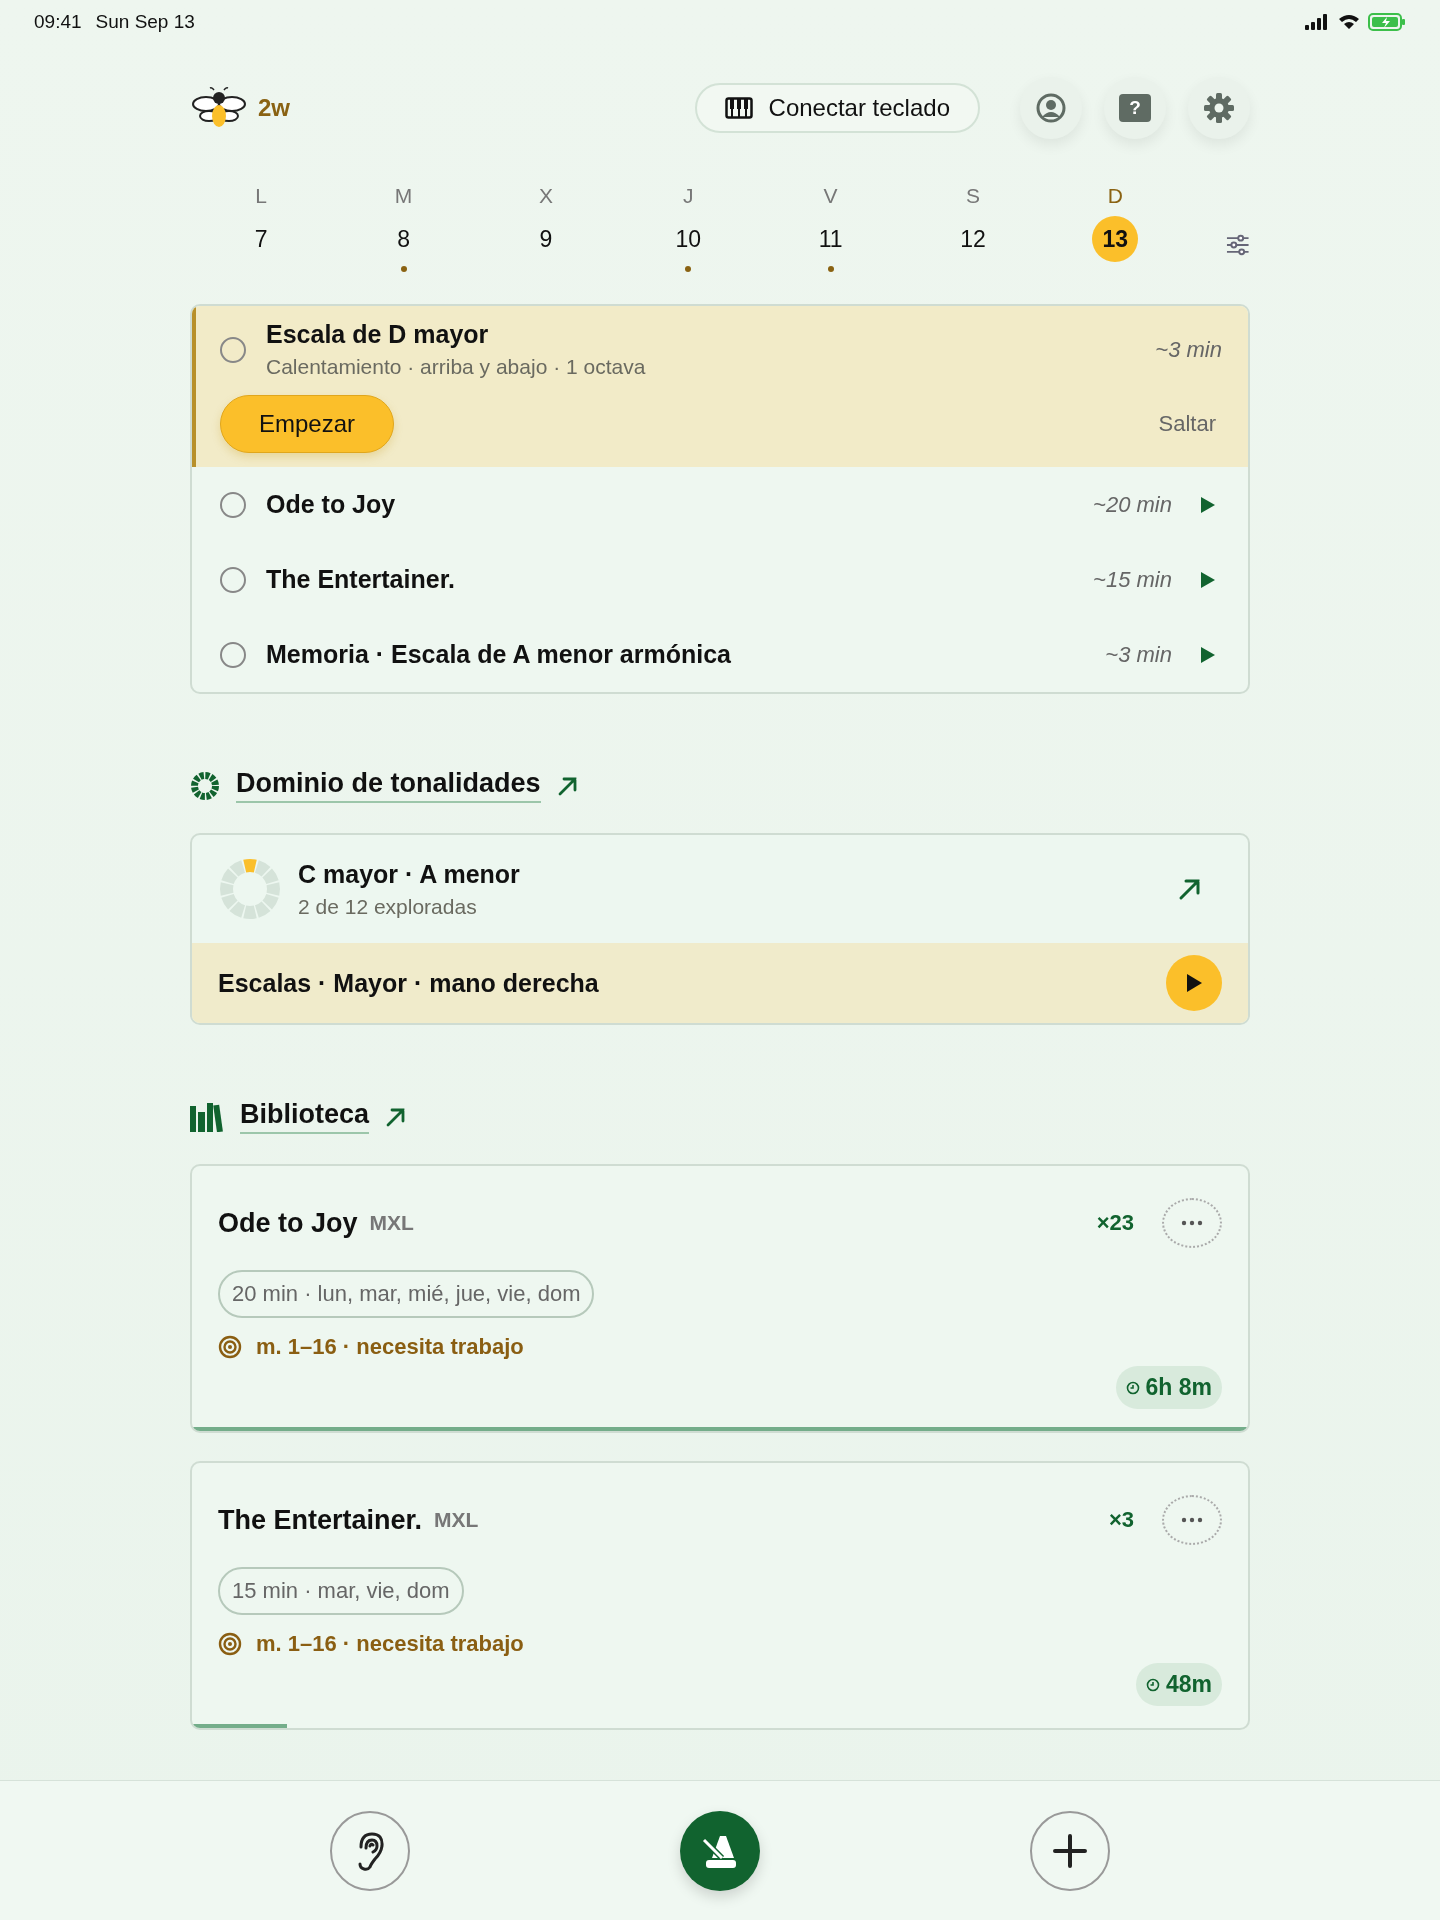 The width and height of the screenshot is (1440, 1920). I want to click on help-bubble-icon: ?, so click(1135, 108).